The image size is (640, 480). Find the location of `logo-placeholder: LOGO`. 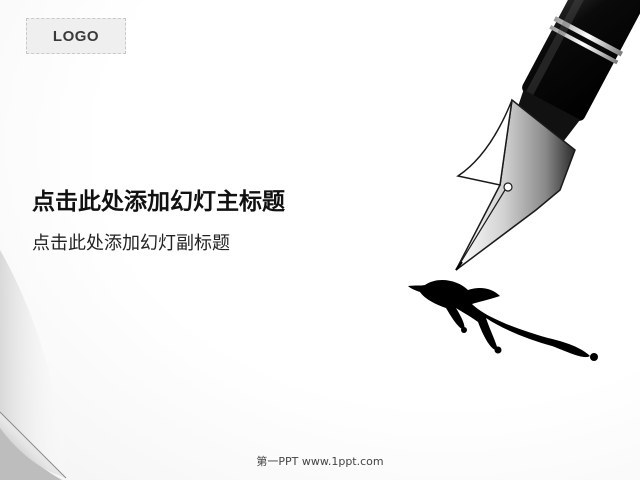

logo-placeholder: LOGO is located at coordinates (76, 36).